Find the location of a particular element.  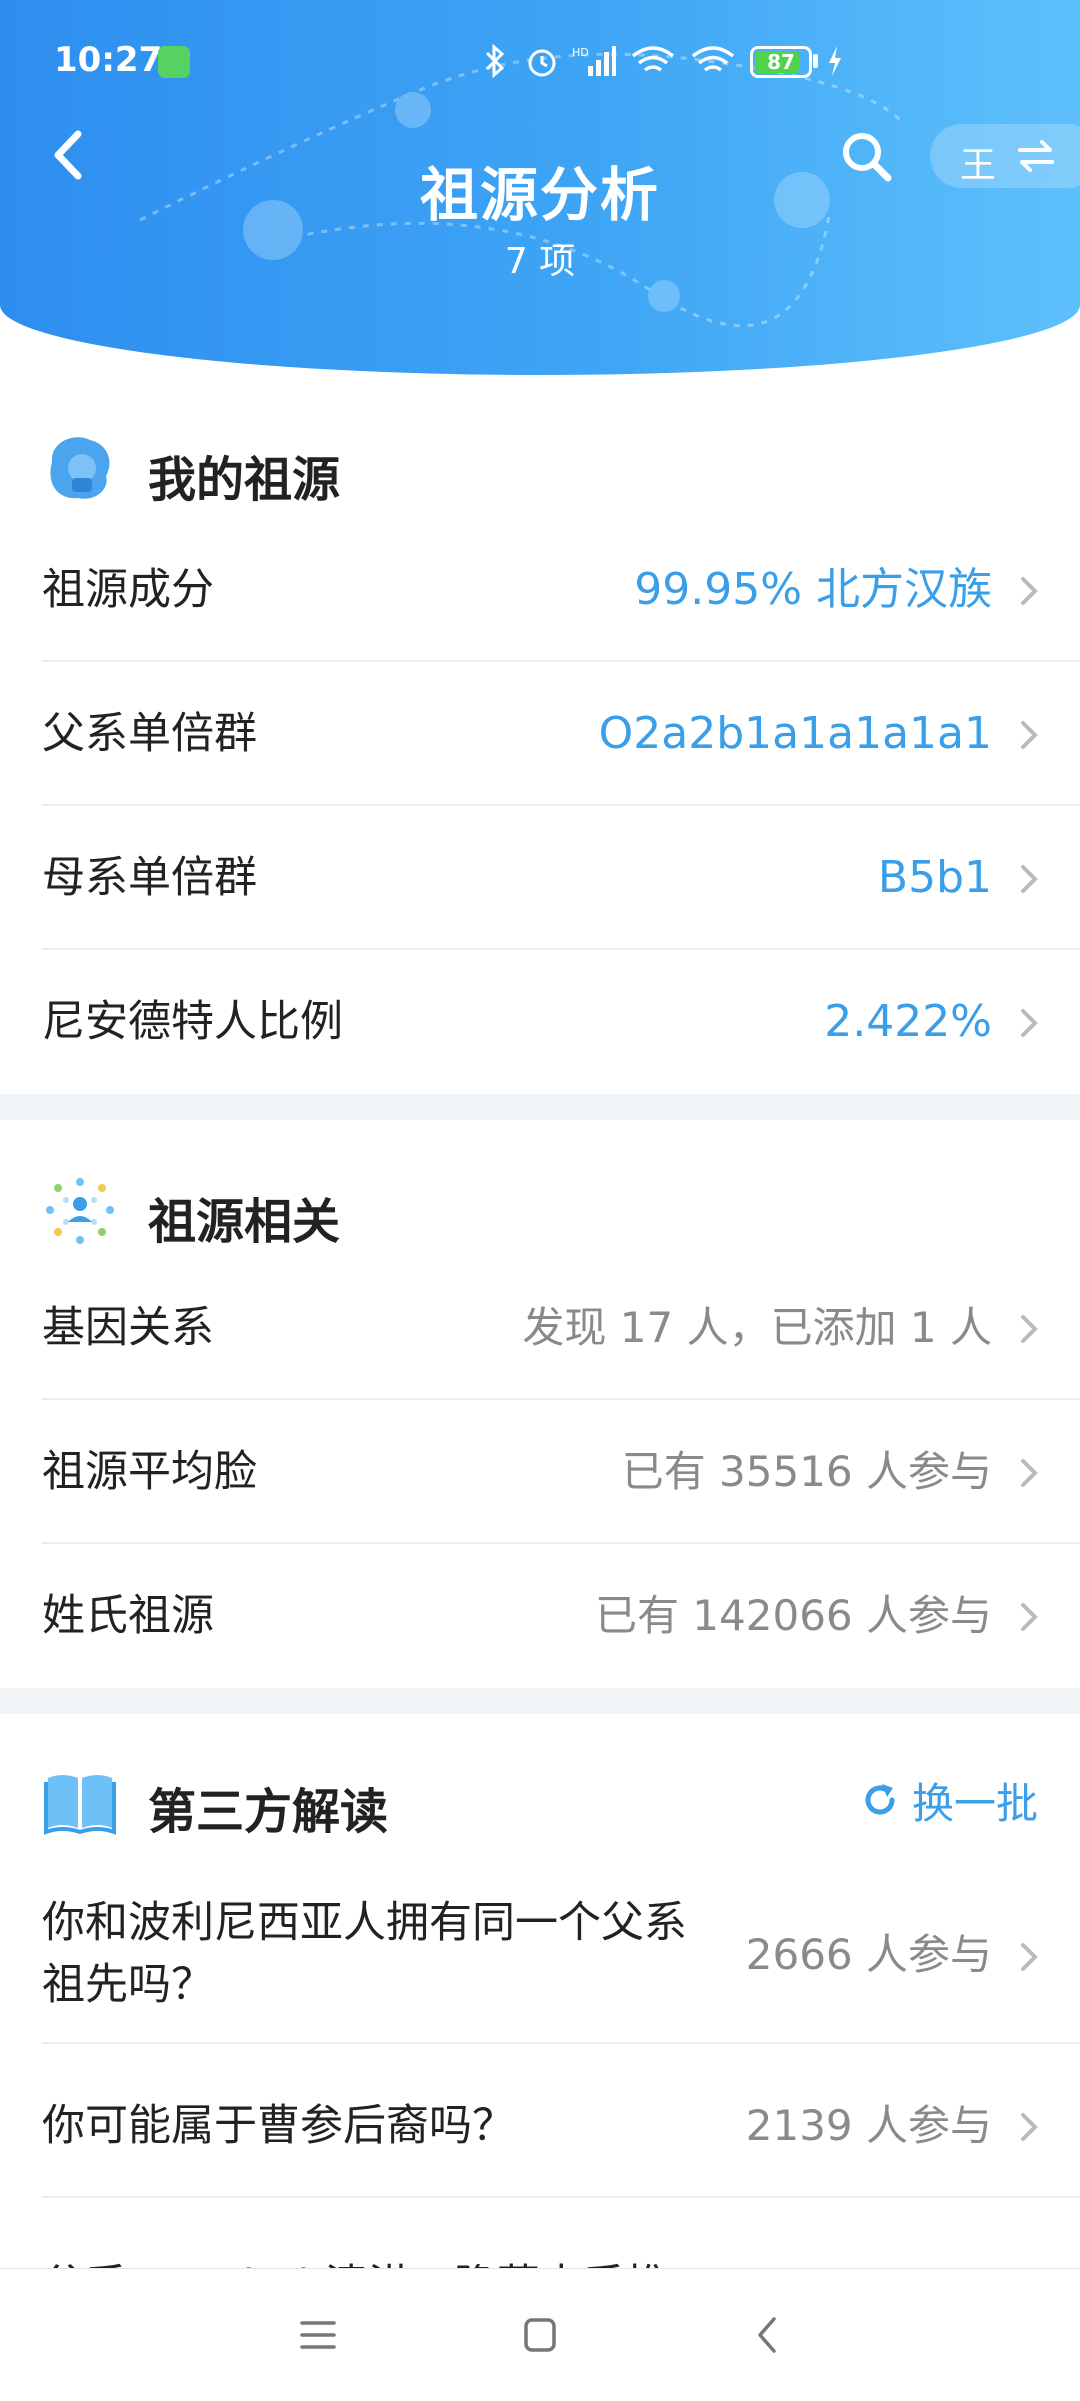

battery-cap is located at coordinates (815, 61).